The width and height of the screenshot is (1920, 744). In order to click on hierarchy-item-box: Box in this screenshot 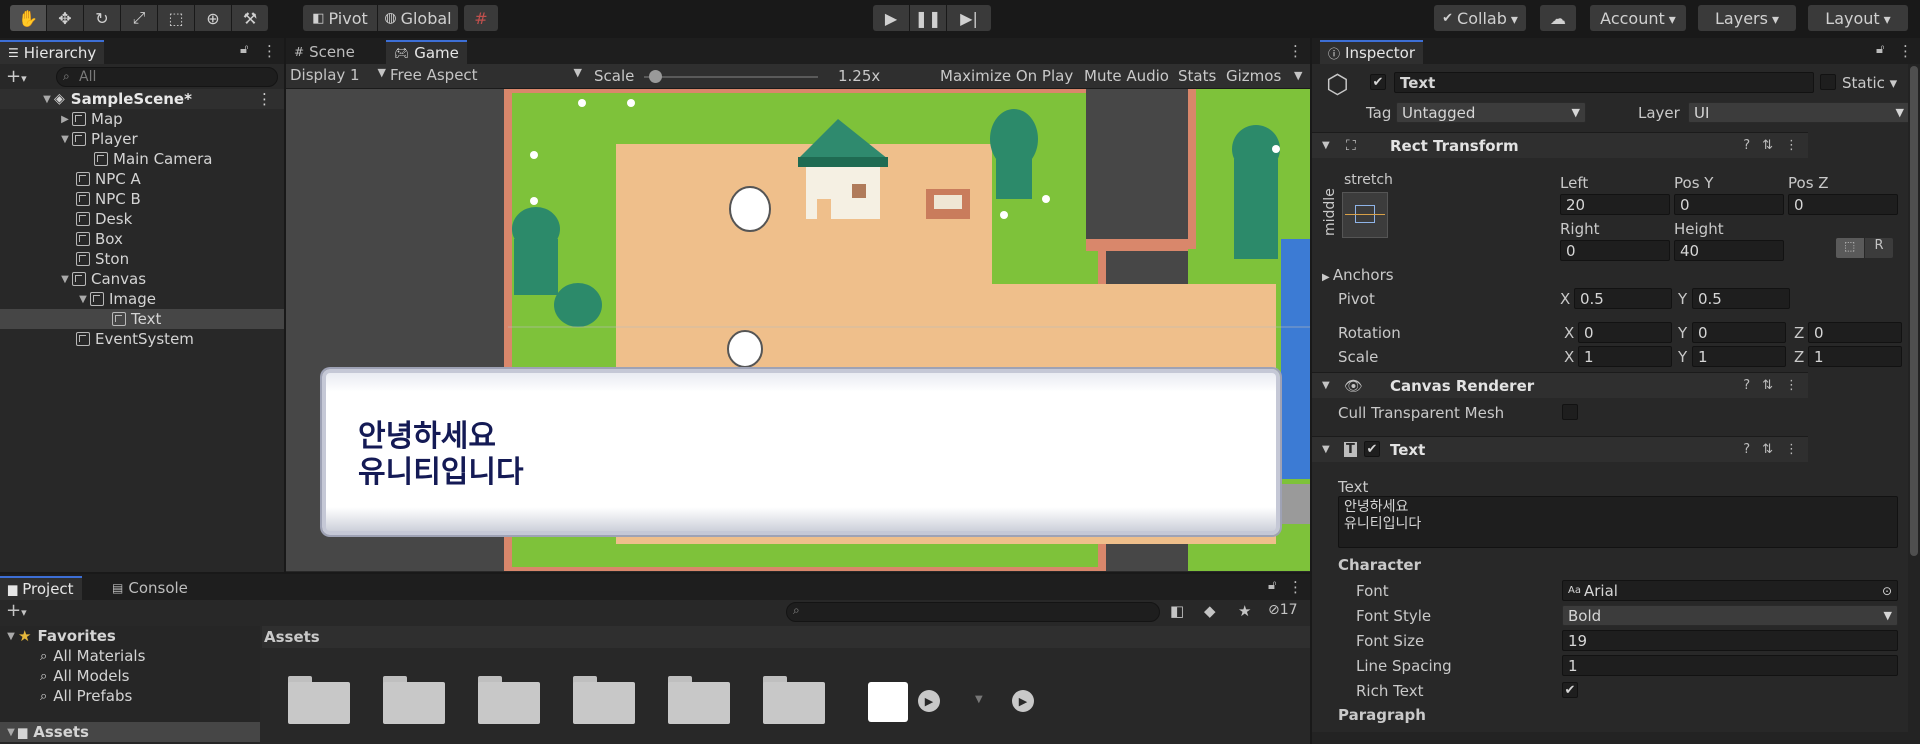, I will do `click(142, 239)`.